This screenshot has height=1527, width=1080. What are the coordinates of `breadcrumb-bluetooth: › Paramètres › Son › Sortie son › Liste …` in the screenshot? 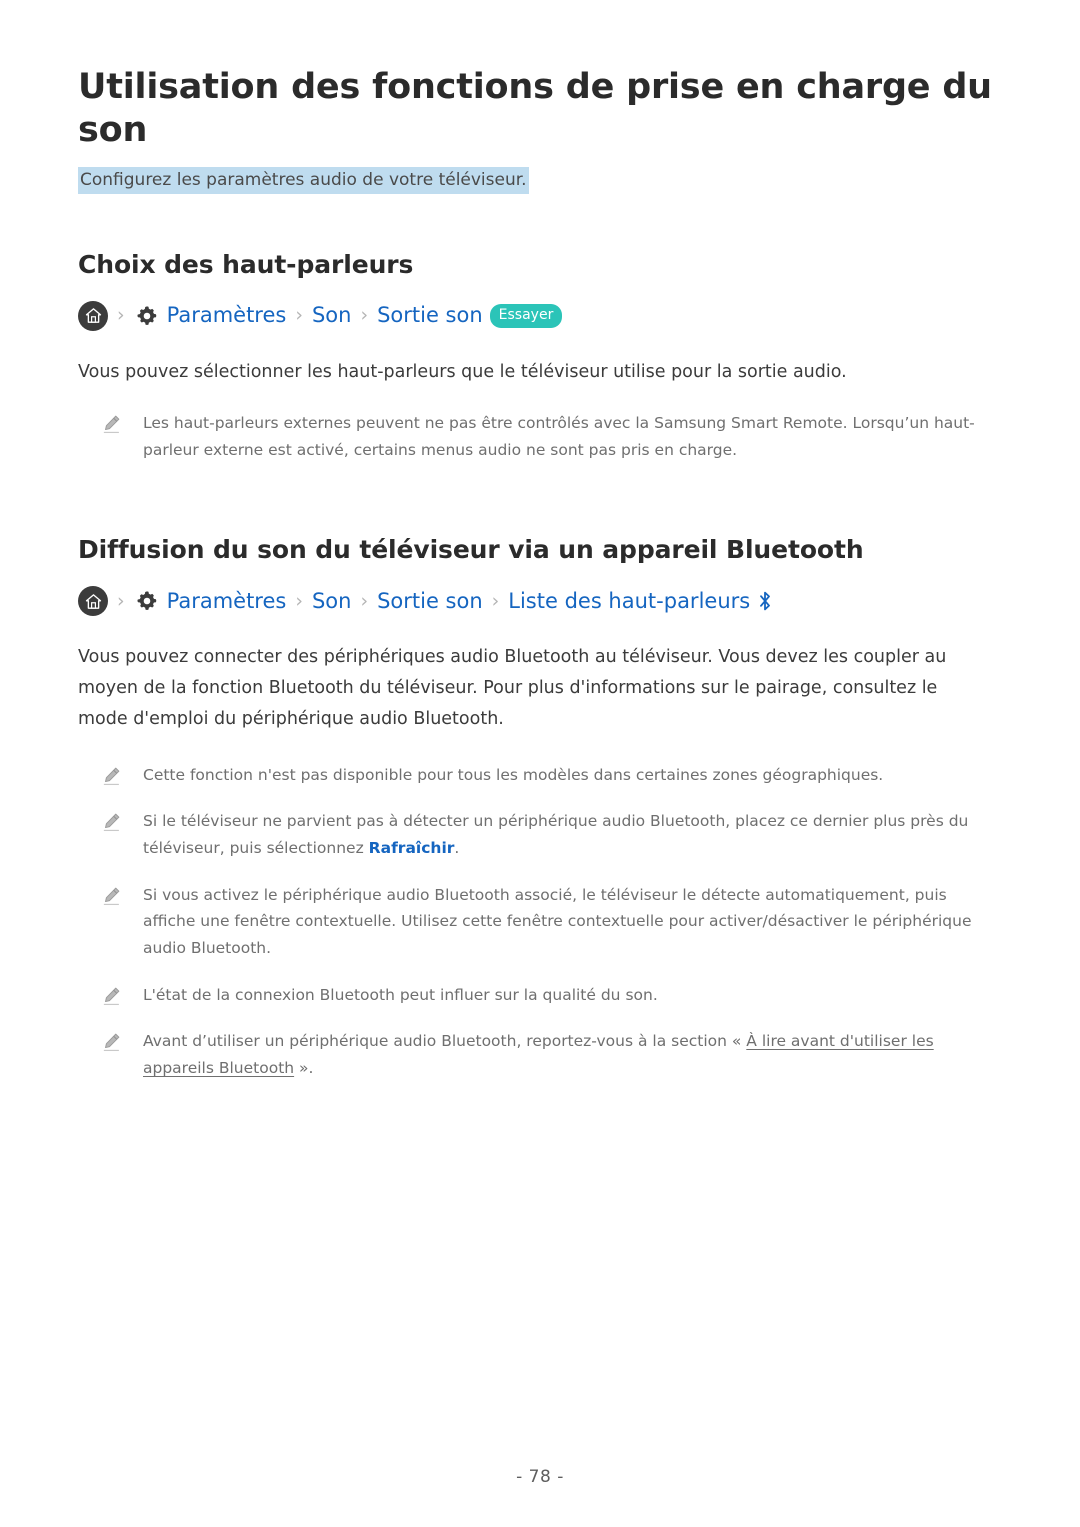 It's located at (540, 601).